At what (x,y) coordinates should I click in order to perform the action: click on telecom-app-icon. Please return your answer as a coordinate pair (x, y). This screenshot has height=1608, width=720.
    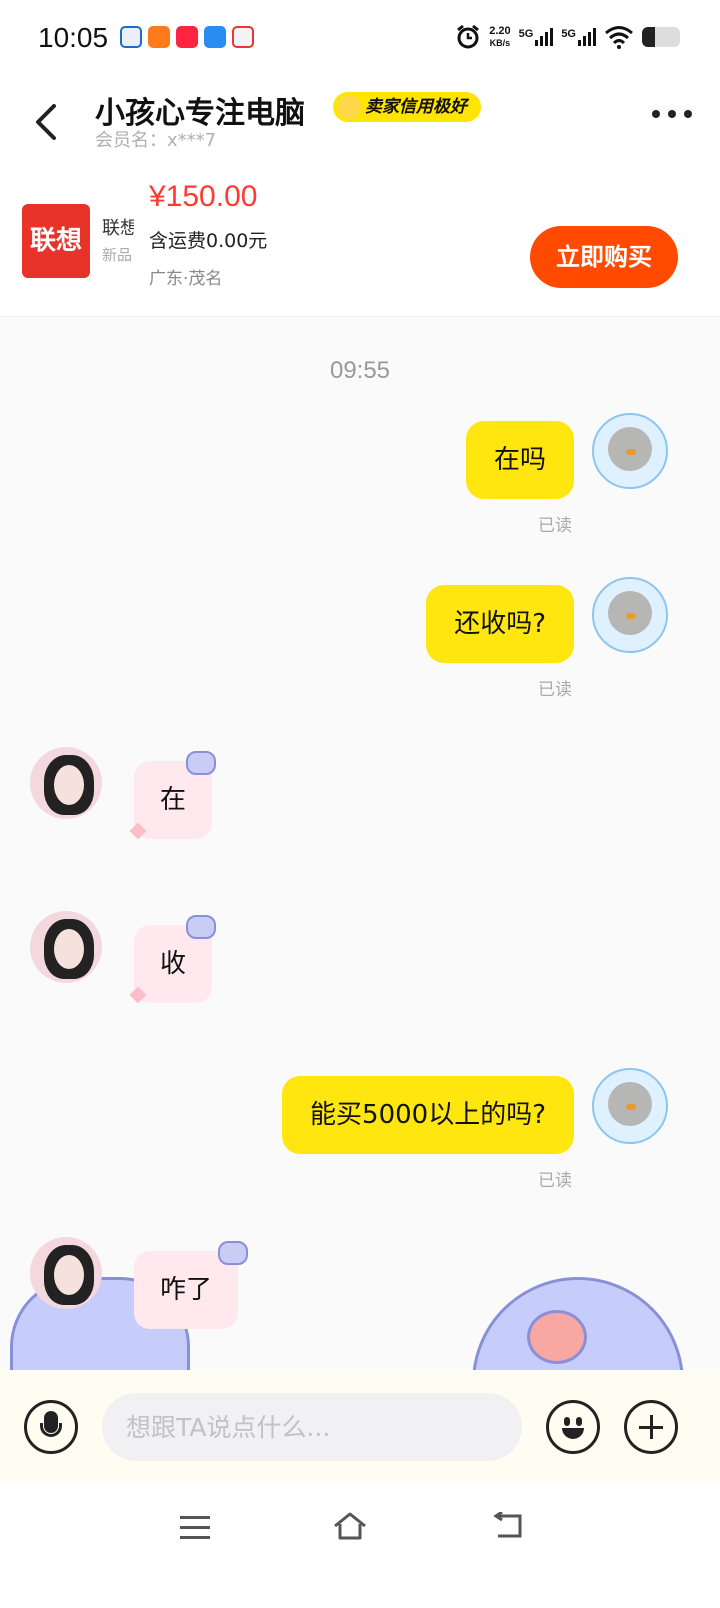
    Looking at the image, I should click on (131, 37).